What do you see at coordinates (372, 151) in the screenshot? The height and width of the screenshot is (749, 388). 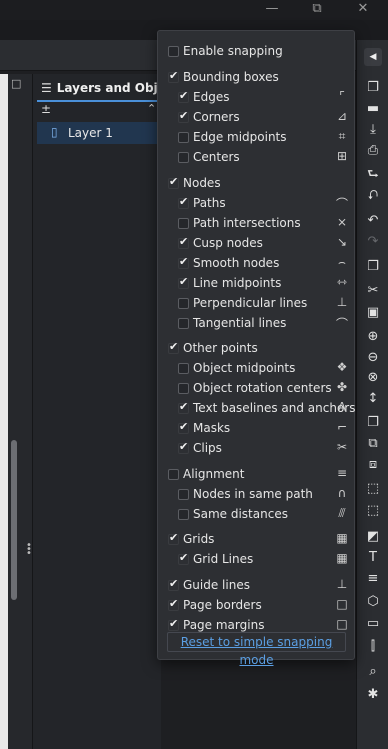 I see `print-icon: ⎙` at bounding box center [372, 151].